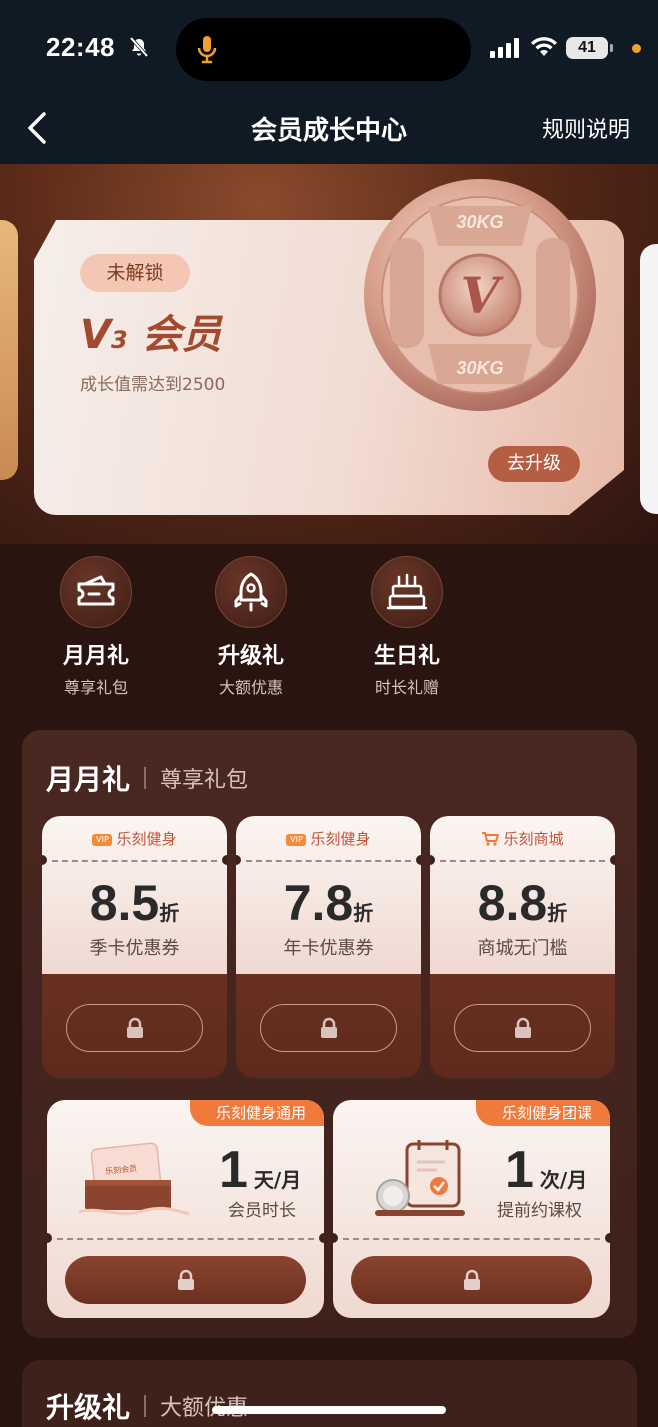  I want to click on coupon-amount: 7.8折, so click(328, 903).